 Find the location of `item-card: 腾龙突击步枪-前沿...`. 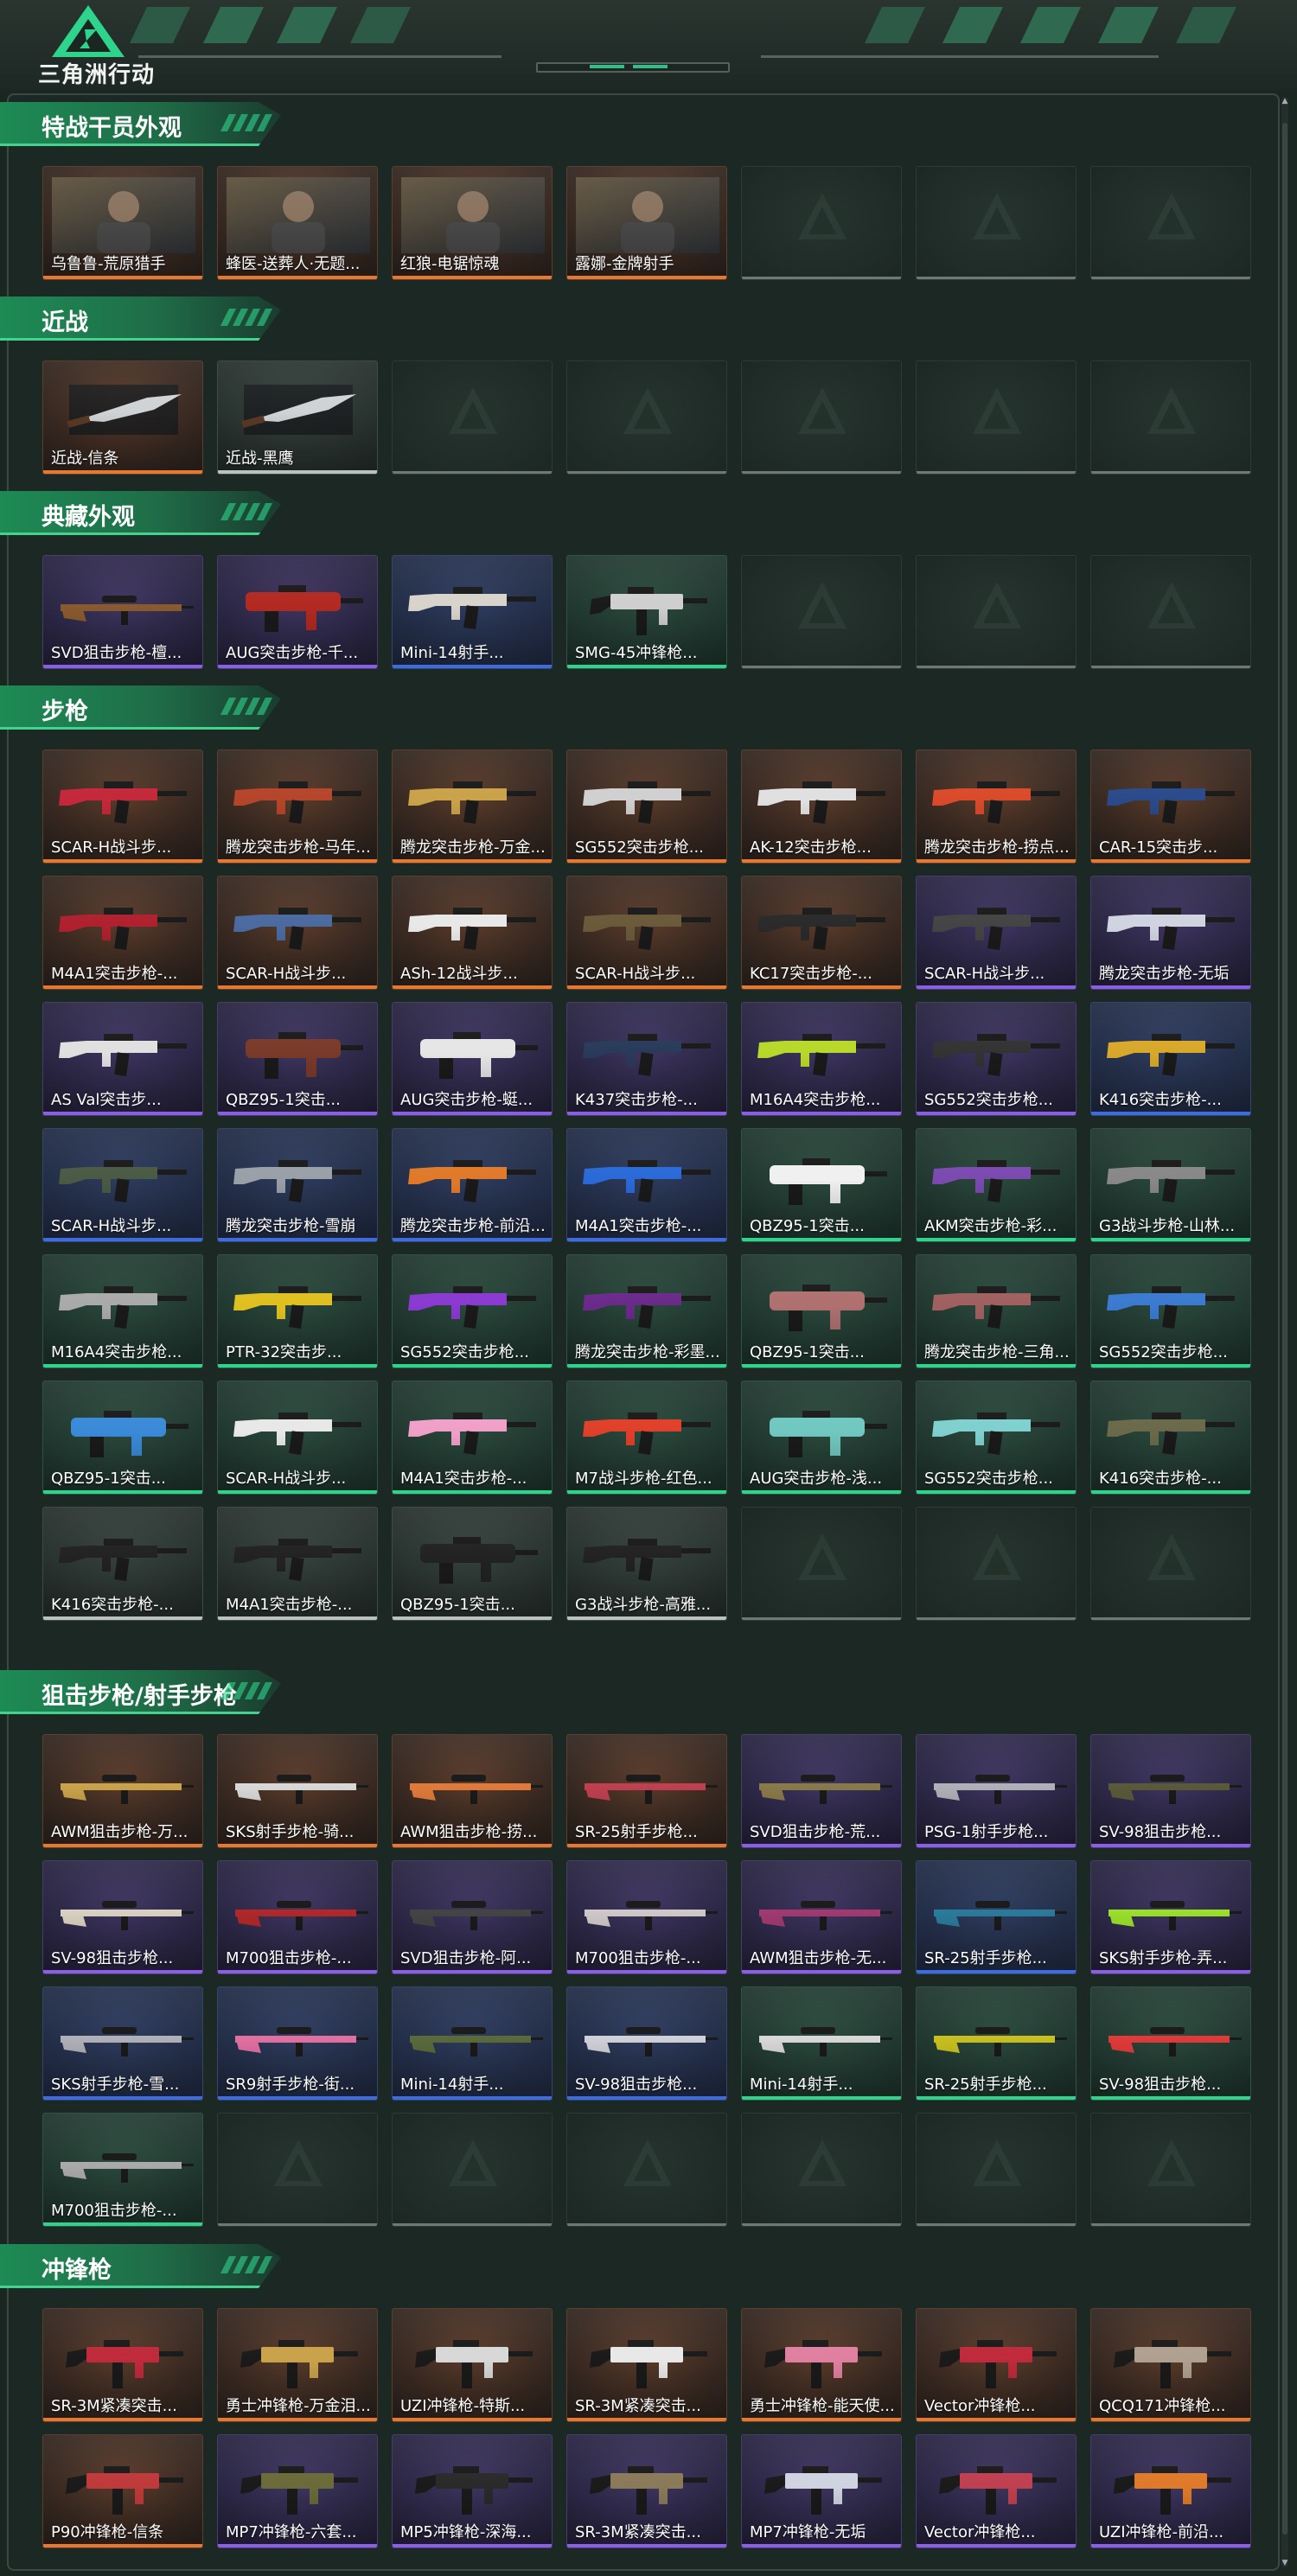

item-card: 腾龙突击步枪-前沿... is located at coordinates (473, 1185).